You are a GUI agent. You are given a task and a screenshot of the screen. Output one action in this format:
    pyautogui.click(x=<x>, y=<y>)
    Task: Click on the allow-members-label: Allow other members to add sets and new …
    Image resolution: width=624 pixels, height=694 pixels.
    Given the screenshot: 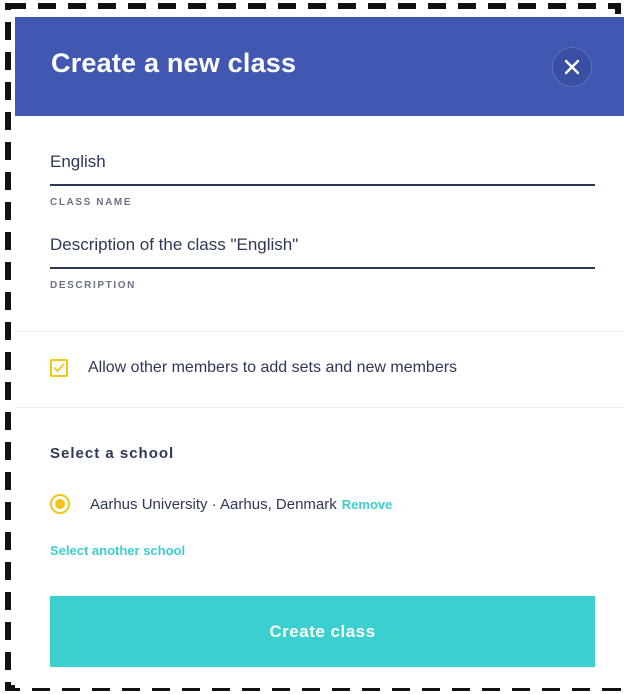 What is the action you would take?
    pyautogui.click(x=273, y=367)
    